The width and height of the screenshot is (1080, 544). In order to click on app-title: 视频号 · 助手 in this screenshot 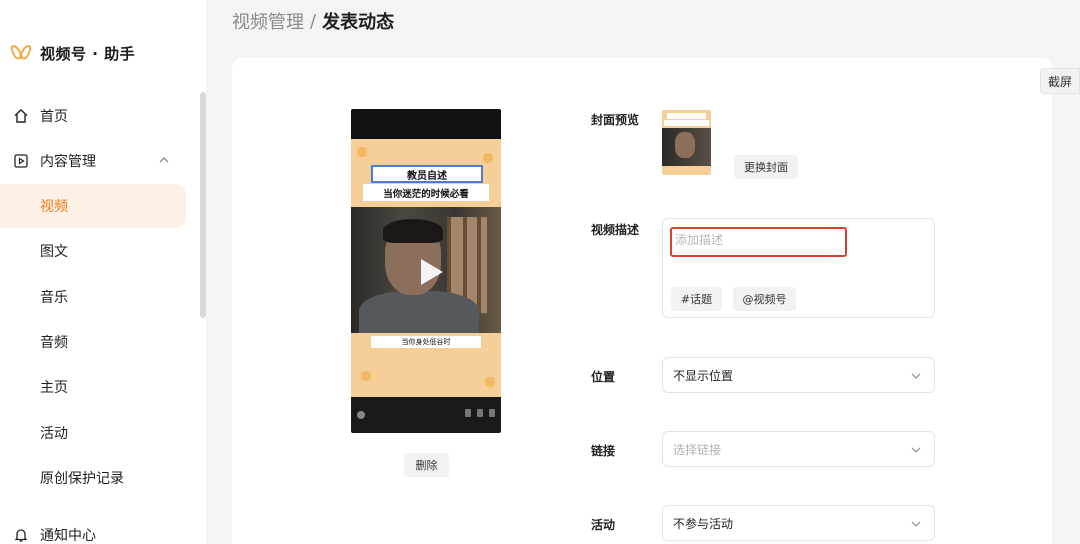, I will do `click(88, 53)`.